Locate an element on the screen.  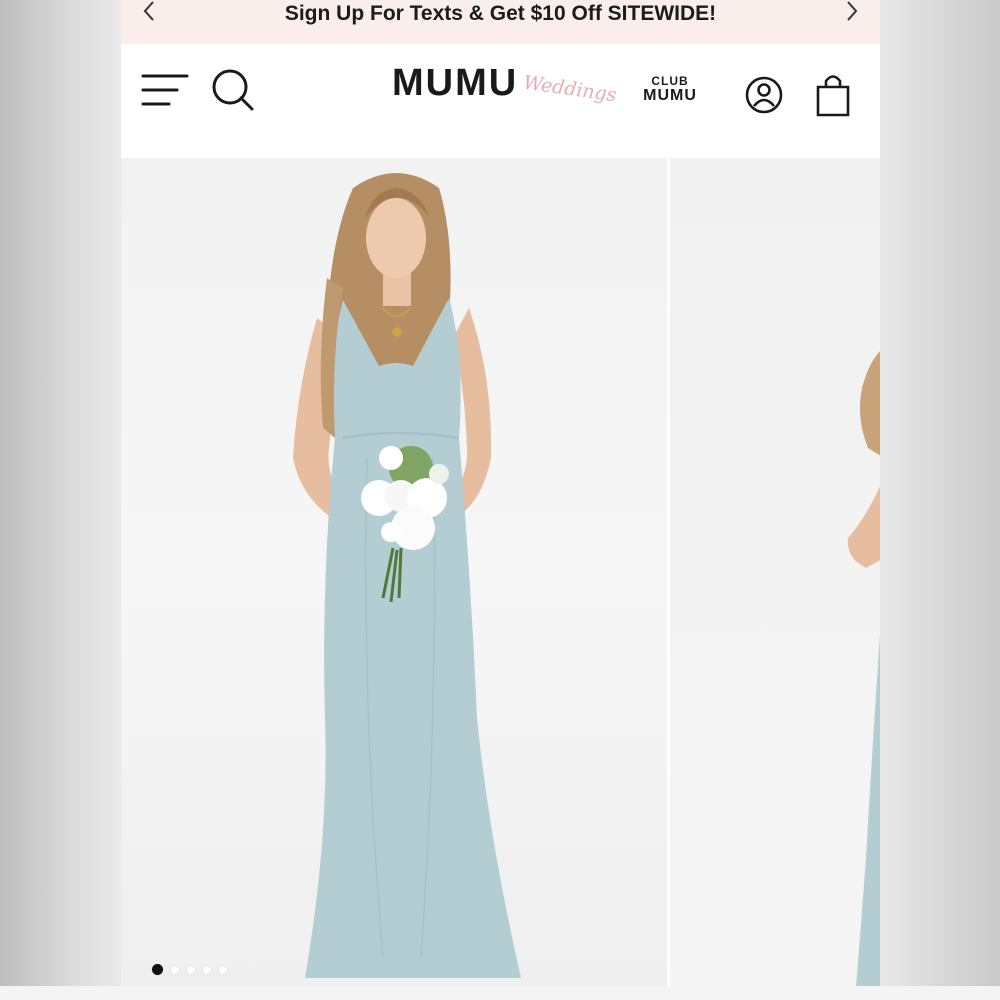
account-icon is located at coordinates (764, 95).